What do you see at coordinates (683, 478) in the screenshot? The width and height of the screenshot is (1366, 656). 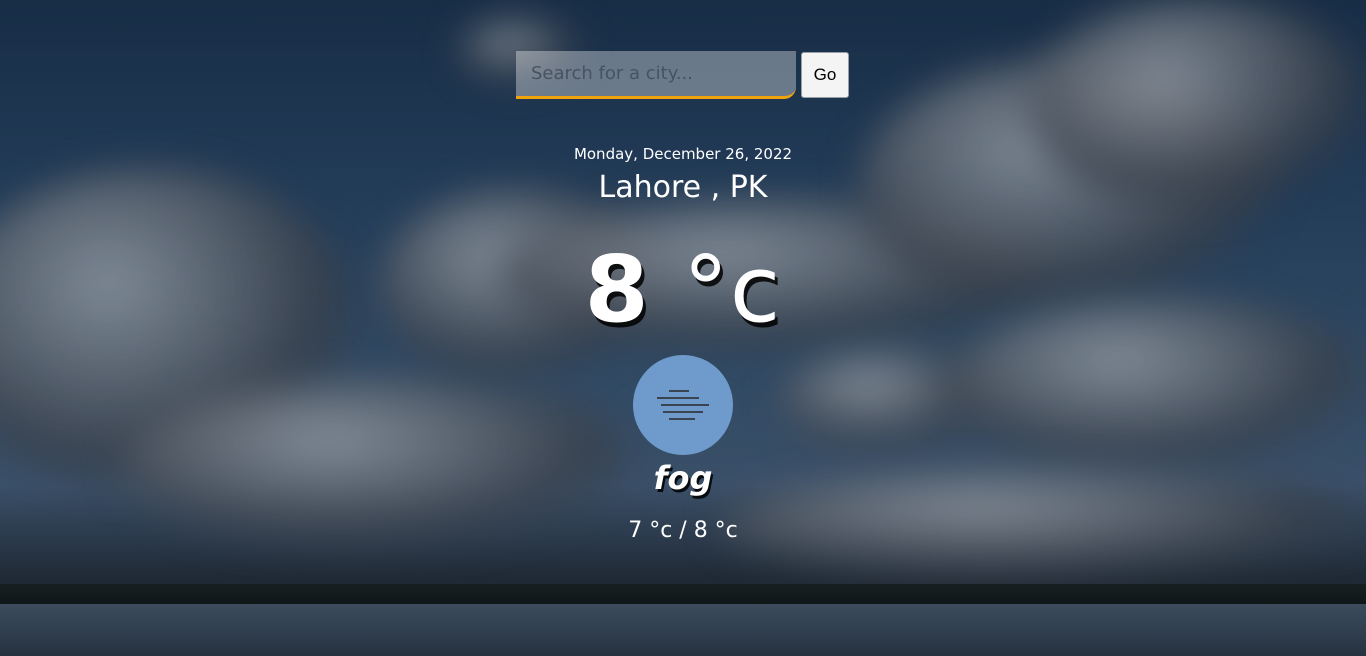 I see `weather-condition: fog` at bounding box center [683, 478].